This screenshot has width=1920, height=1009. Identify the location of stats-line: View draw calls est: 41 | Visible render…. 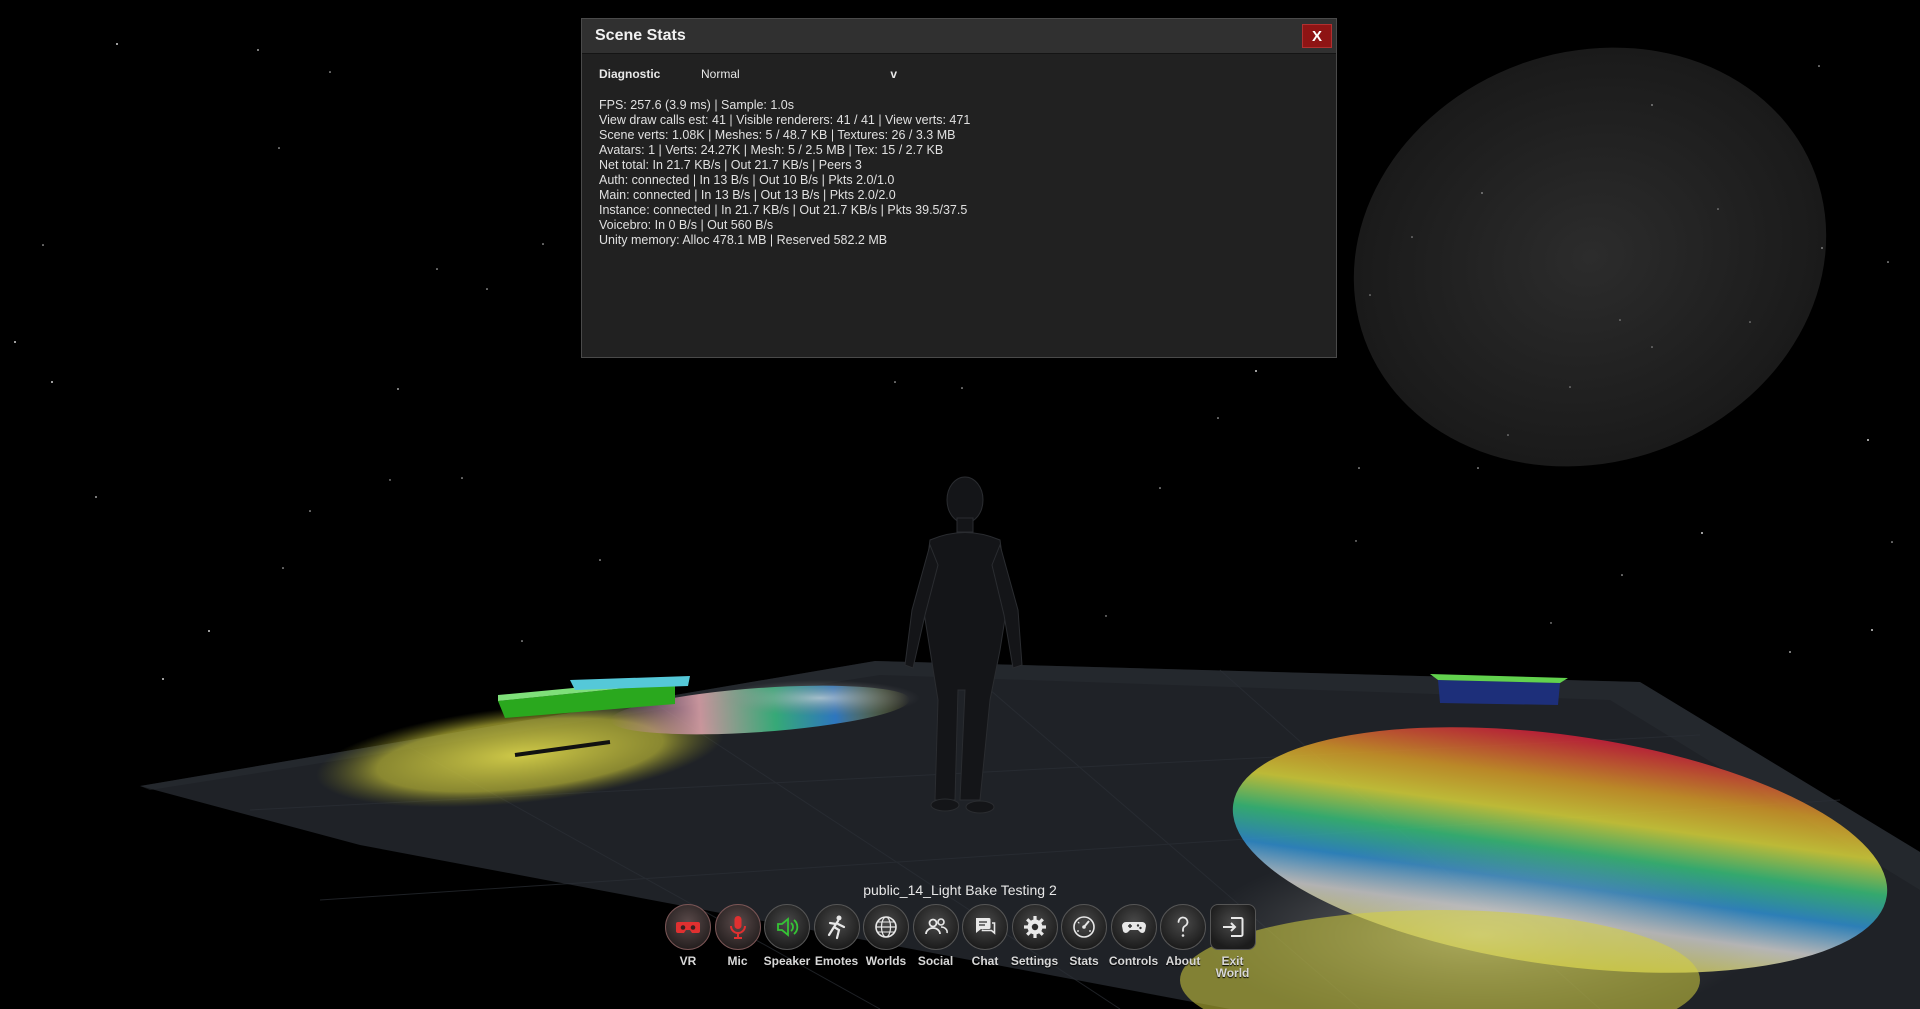
(785, 120).